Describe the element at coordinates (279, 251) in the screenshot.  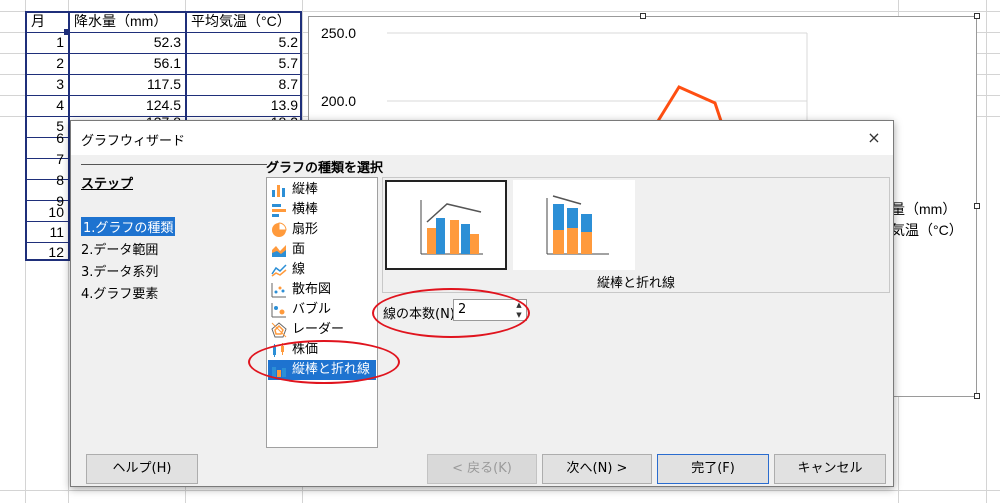
I see `area-chart-icon` at that location.